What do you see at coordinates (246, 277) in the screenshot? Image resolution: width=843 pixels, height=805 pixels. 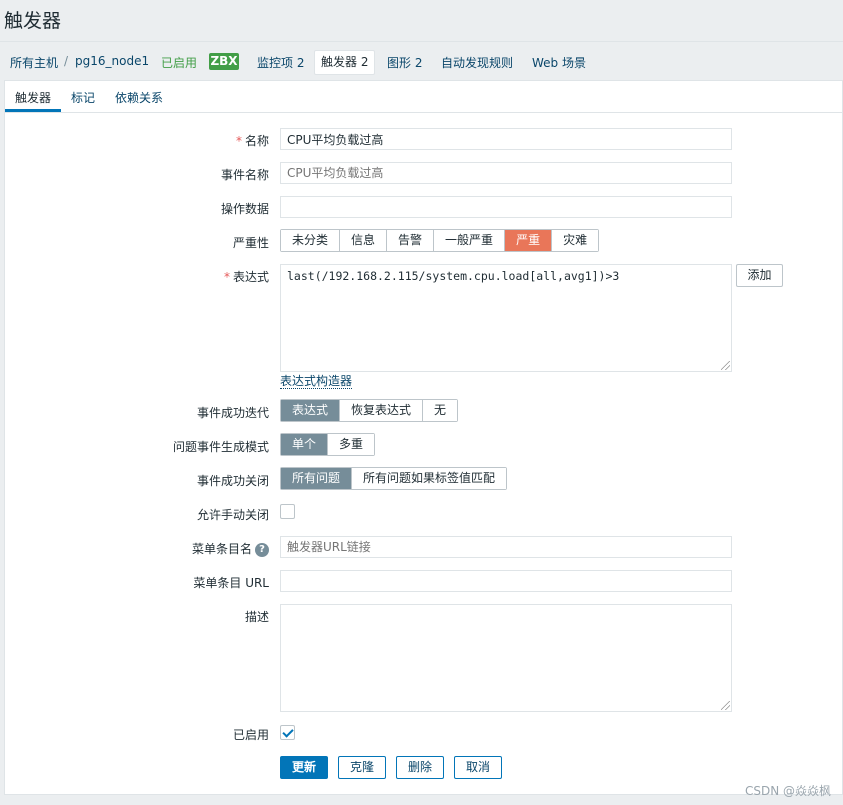 I see `expression-label: * 表达式` at bounding box center [246, 277].